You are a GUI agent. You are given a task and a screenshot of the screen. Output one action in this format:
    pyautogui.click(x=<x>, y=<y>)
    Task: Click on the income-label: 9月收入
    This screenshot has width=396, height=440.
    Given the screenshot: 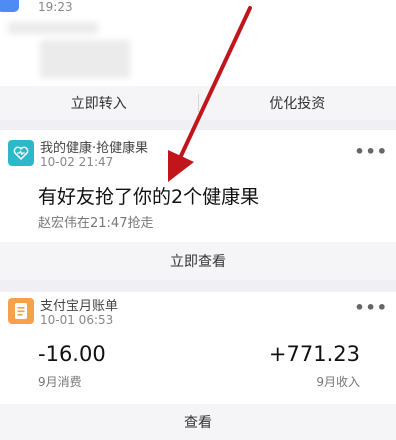 What is the action you would take?
    pyautogui.click(x=338, y=382)
    